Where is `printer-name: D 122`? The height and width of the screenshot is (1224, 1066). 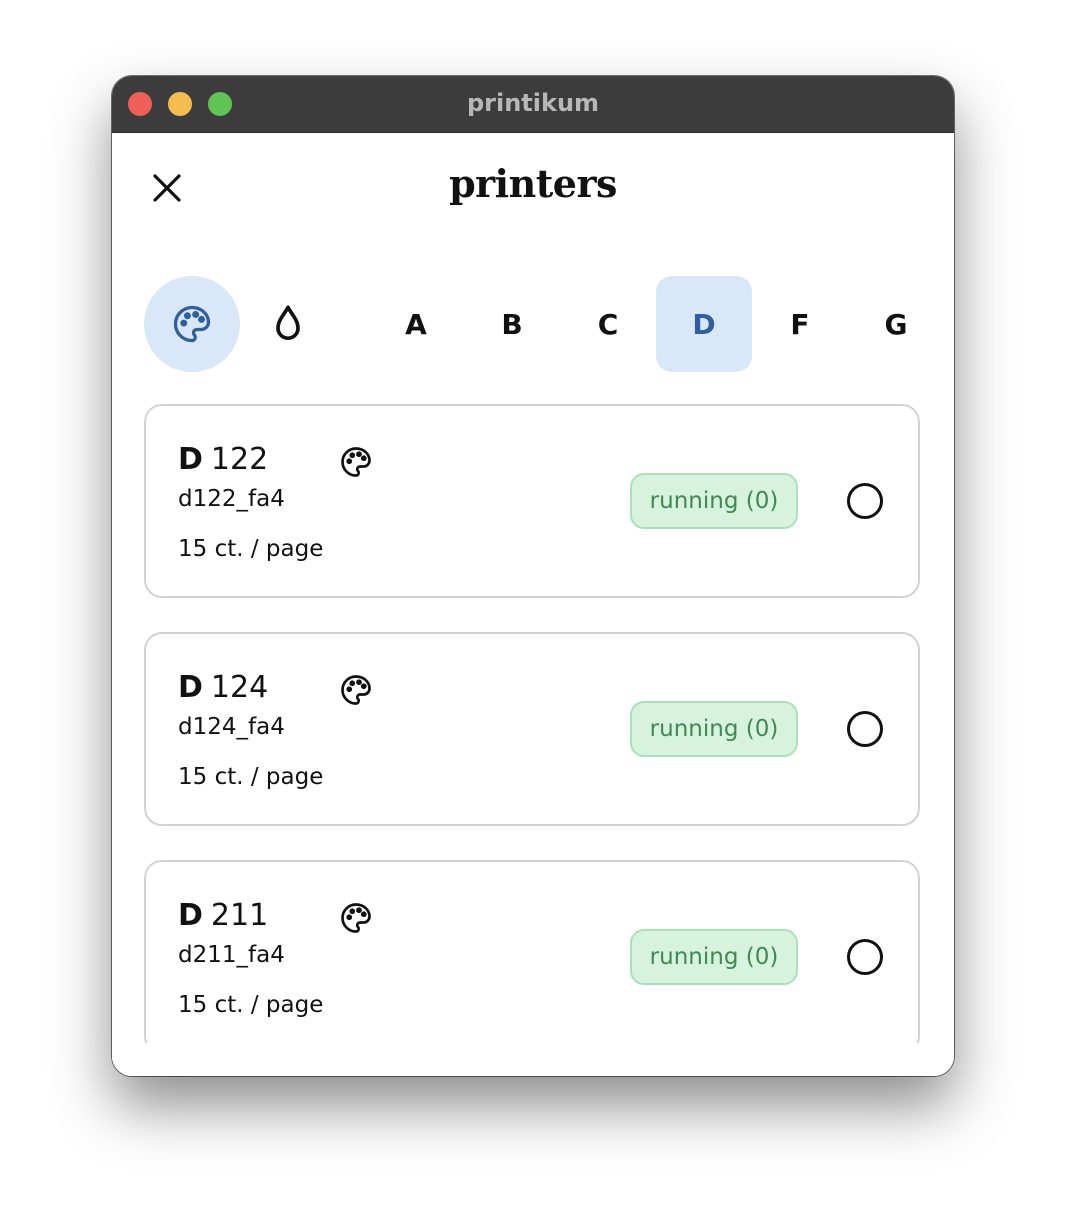 printer-name: D 122 is located at coordinates (223, 459).